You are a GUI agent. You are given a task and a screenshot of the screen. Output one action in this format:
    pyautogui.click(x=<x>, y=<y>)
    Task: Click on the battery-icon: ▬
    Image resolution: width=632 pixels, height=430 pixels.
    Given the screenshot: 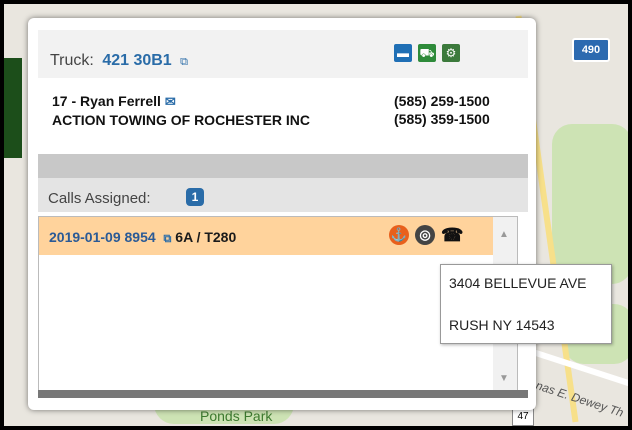 What is the action you would take?
    pyautogui.click(x=403, y=53)
    